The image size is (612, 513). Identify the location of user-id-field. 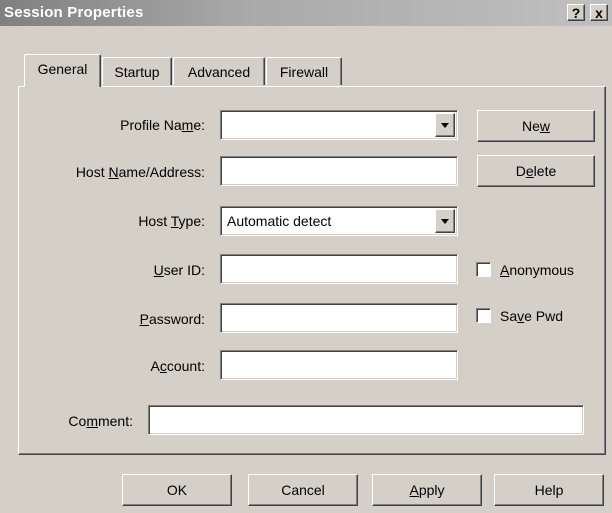
(339, 269).